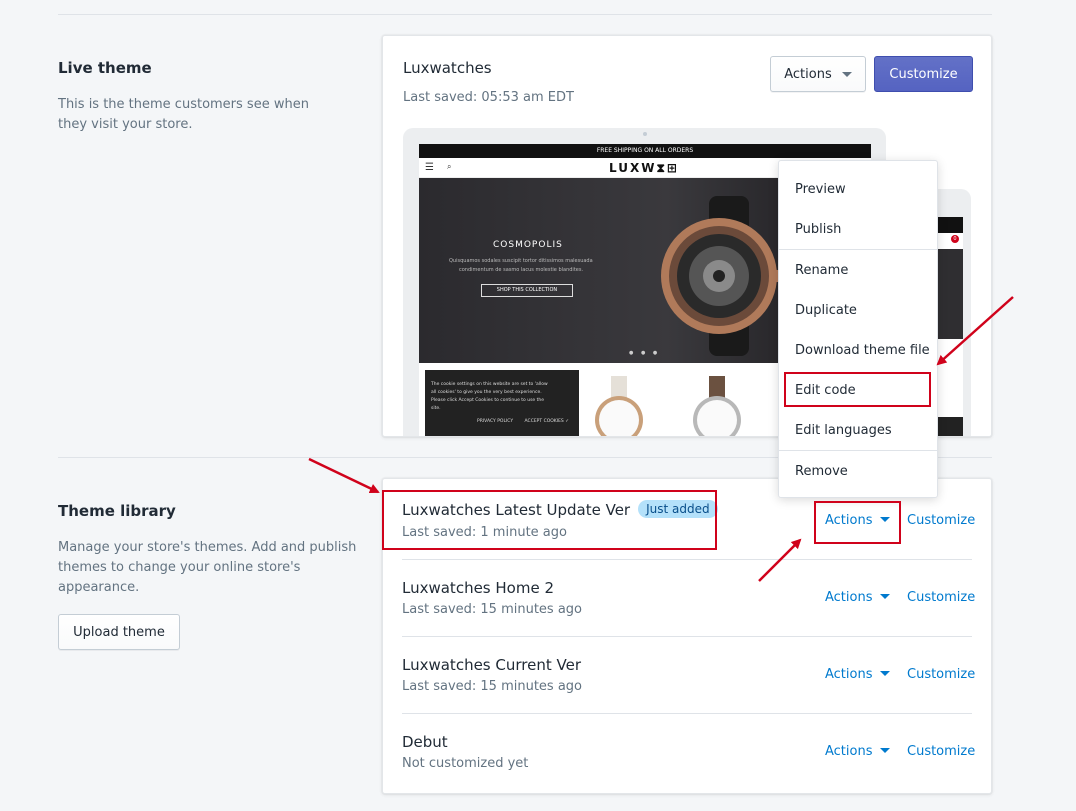 The image size is (1076, 811). What do you see at coordinates (344, 475) in the screenshot?
I see `arrow-to-new-theme` at bounding box center [344, 475].